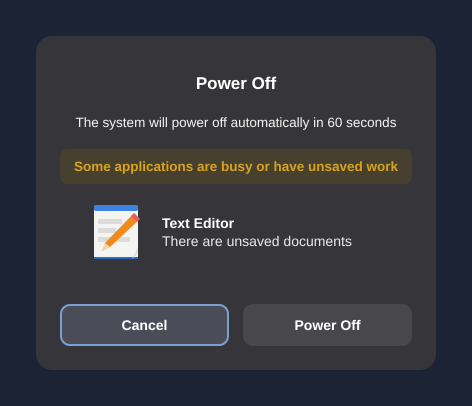 The width and height of the screenshot is (472, 406). I want to click on cancel-button: Cancel, so click(144, 325).